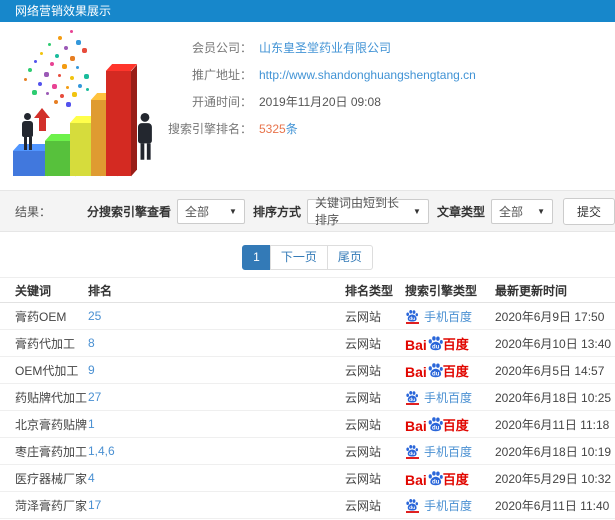 This screenshot has height=520, width=615. Describe the element at coordinates (33, 290) in the screenshot. I see `col-keyword: 关键词` at that location.